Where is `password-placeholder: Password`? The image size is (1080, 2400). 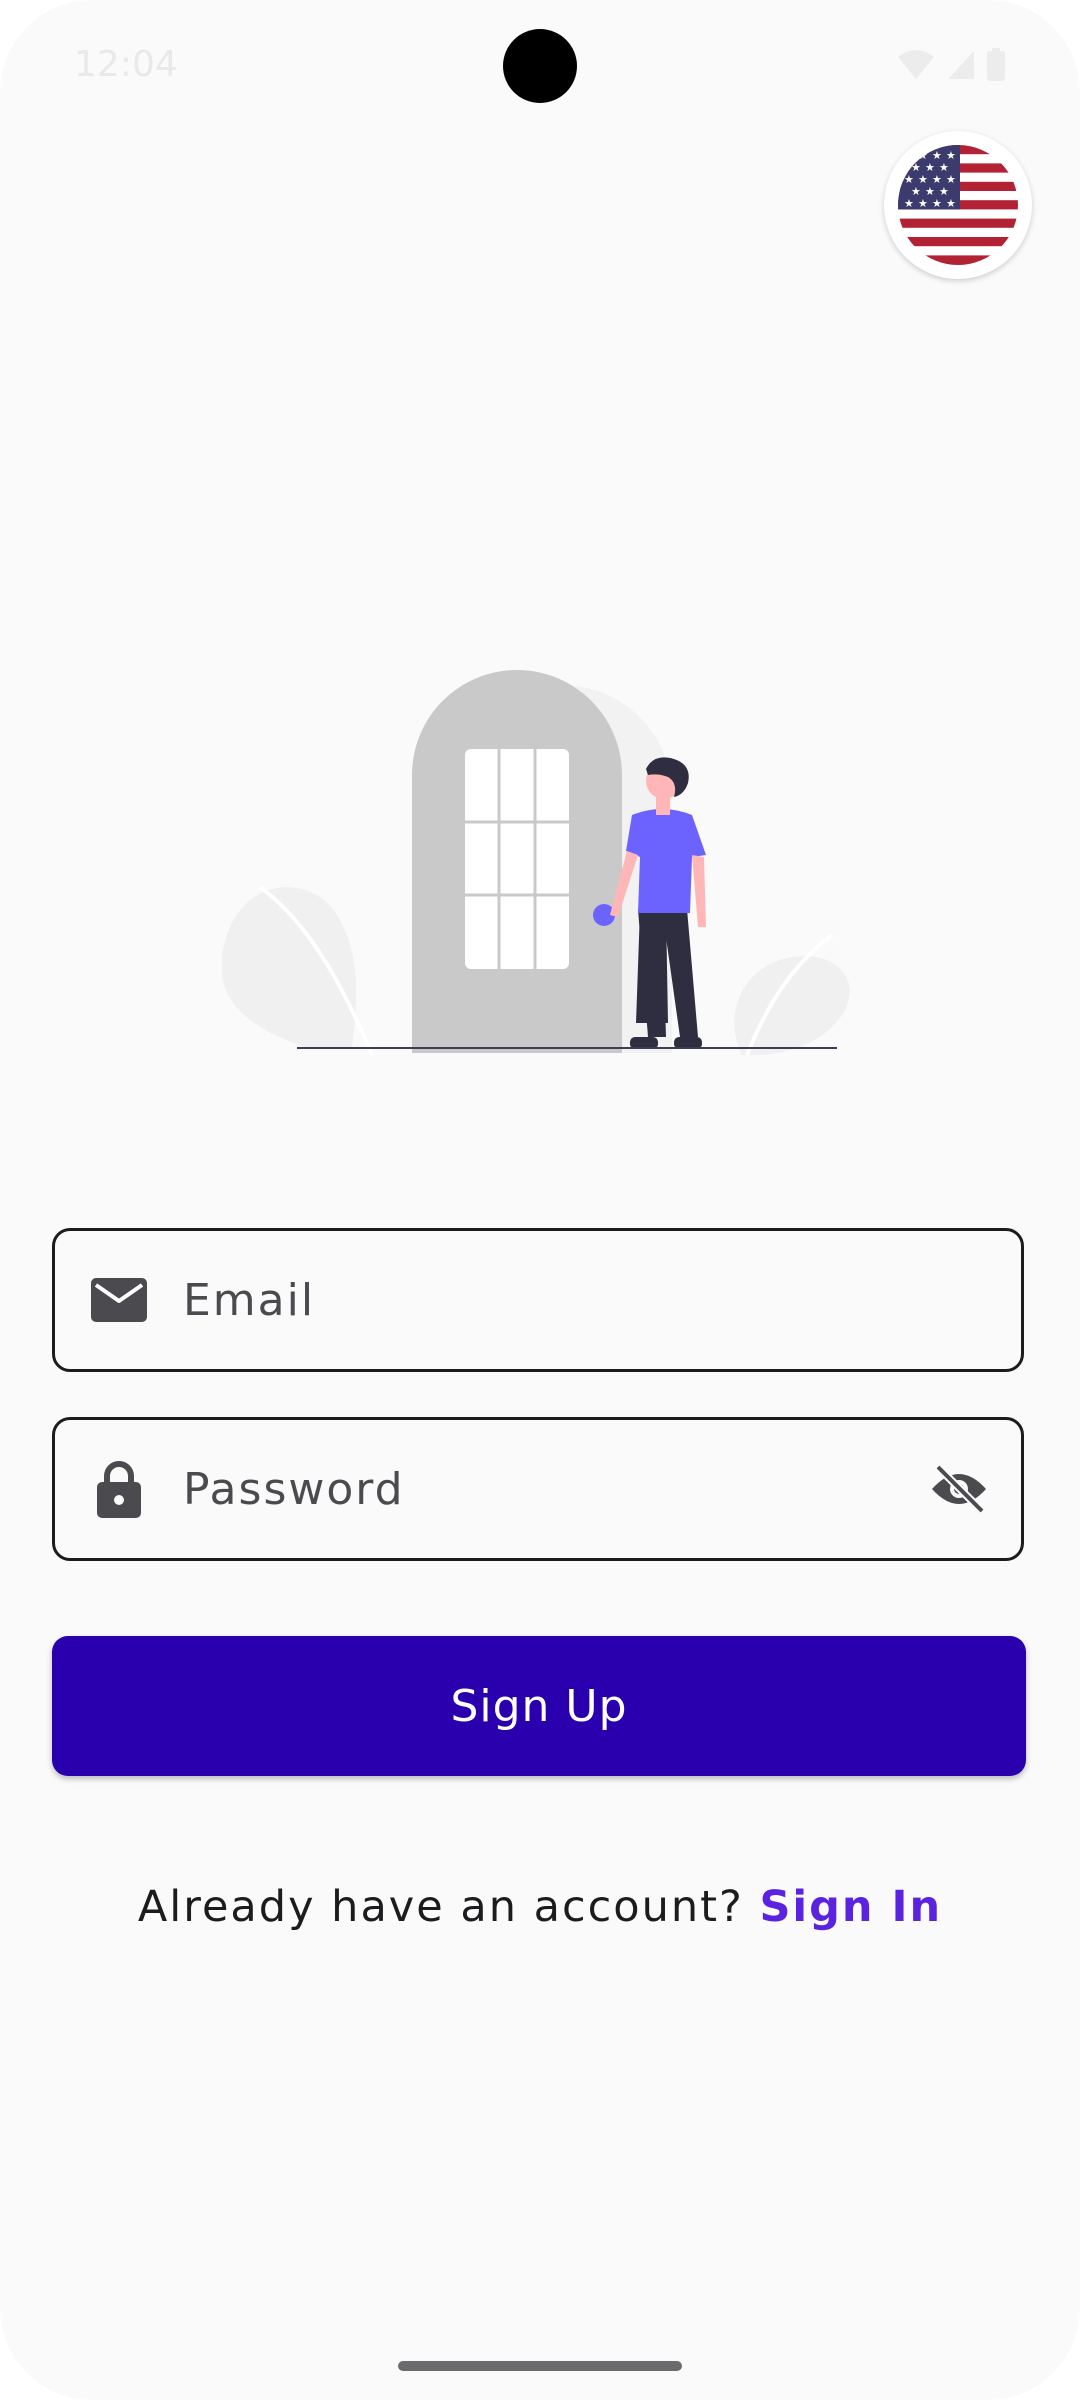
password-placeholder: Password is located at coordinates (294, 1489).